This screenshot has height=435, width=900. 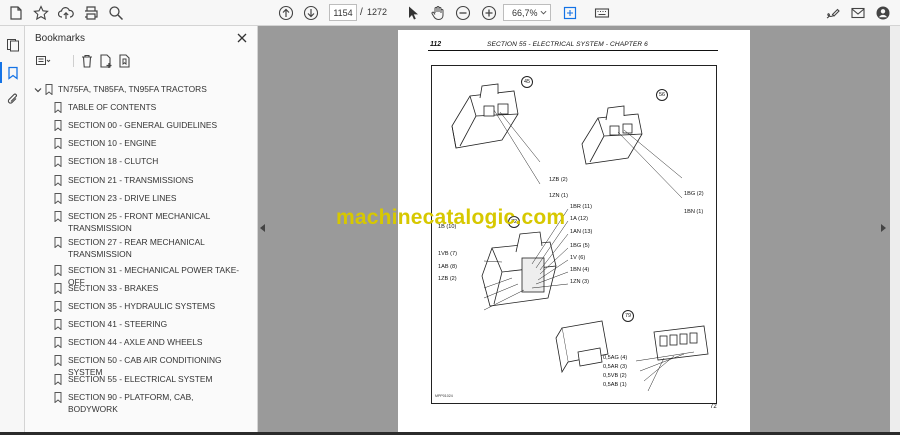 I want to click on connector-45-drawing, so click(x=485, y=116).